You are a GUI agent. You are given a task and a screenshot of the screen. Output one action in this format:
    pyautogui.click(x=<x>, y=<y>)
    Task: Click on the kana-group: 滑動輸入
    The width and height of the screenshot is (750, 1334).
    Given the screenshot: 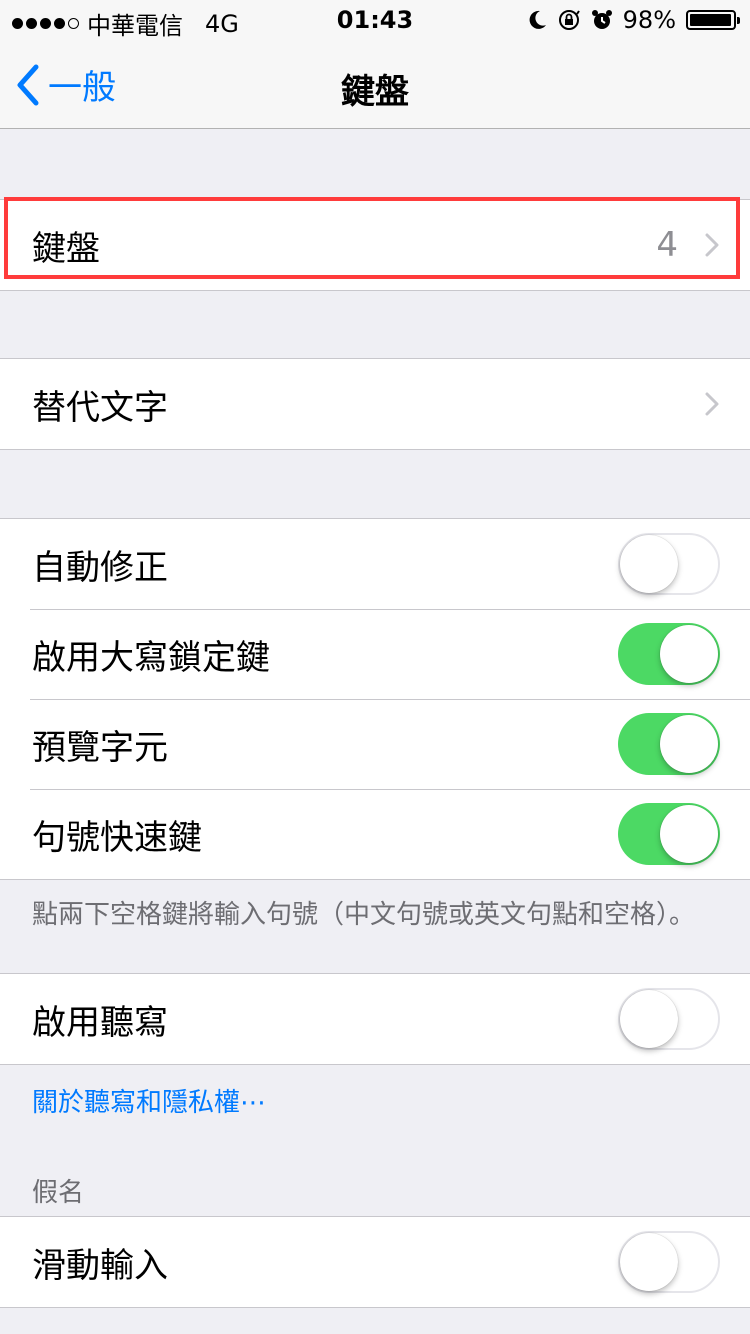 What is the action you would take?
    pyautogui.click(x=375, y=1262)
    